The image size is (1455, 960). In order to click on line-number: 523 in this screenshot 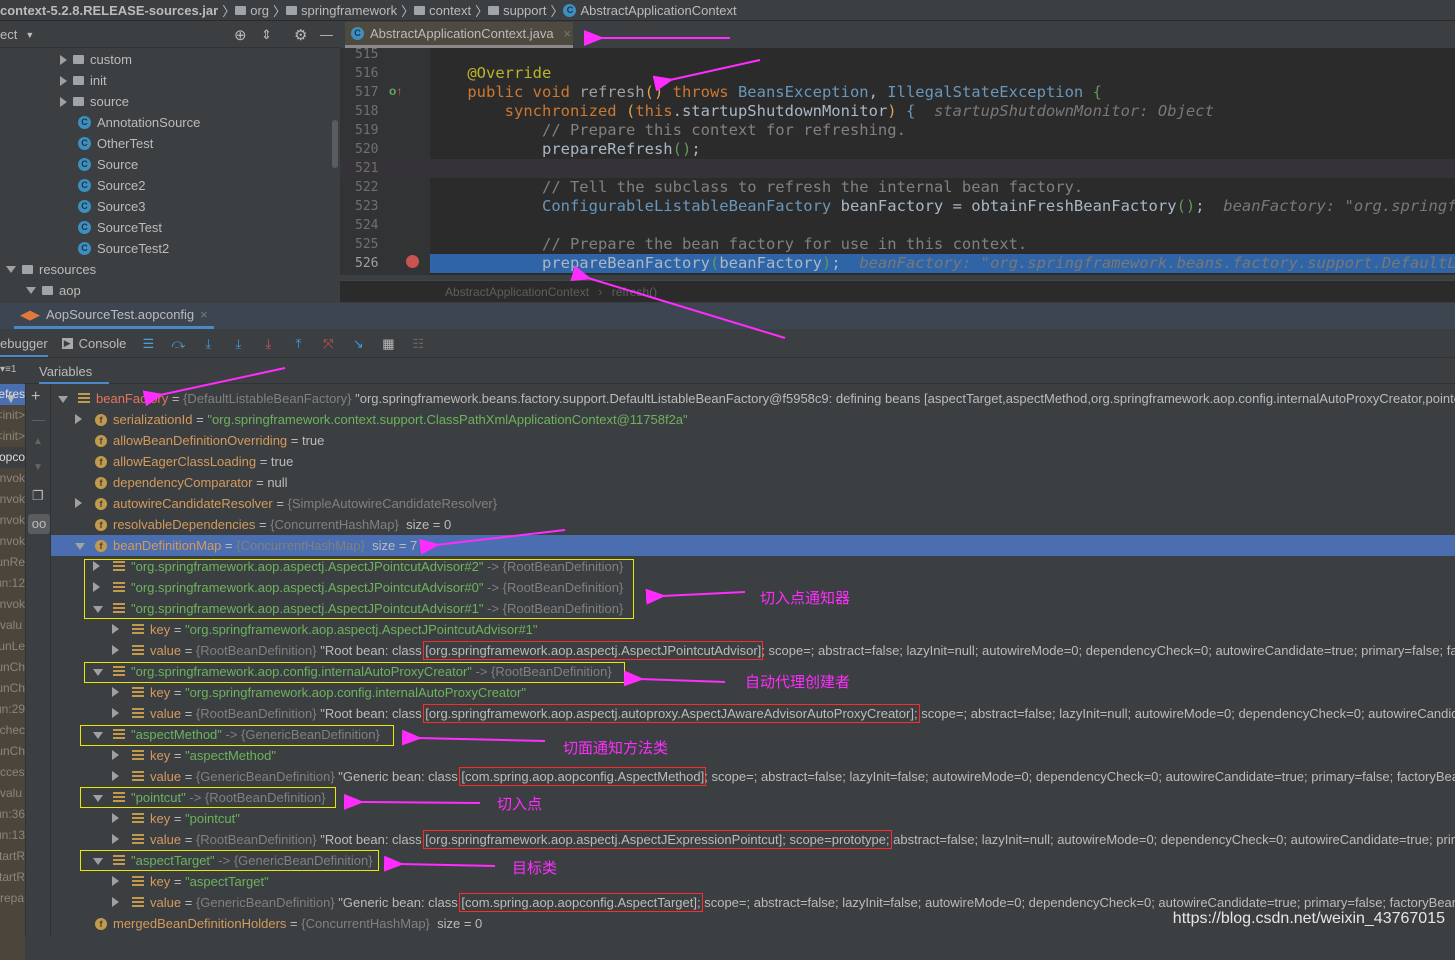, I will do `click(367, 206)`.